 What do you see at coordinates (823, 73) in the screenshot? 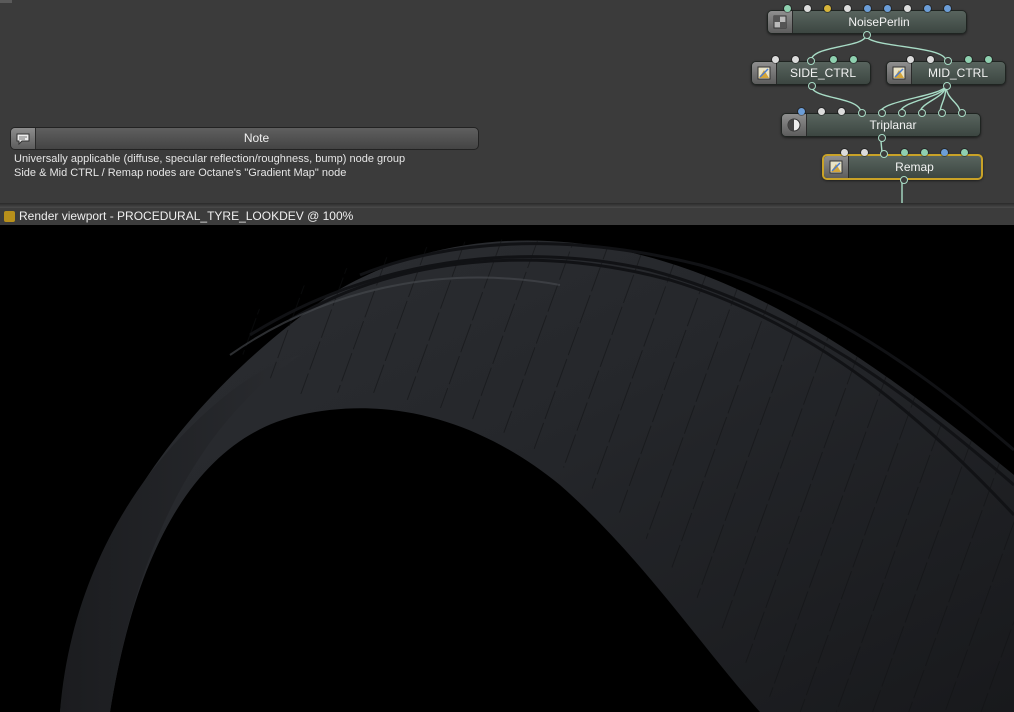
I see `node-title: SIDE_CTRL` at bounding box center [823, 73].